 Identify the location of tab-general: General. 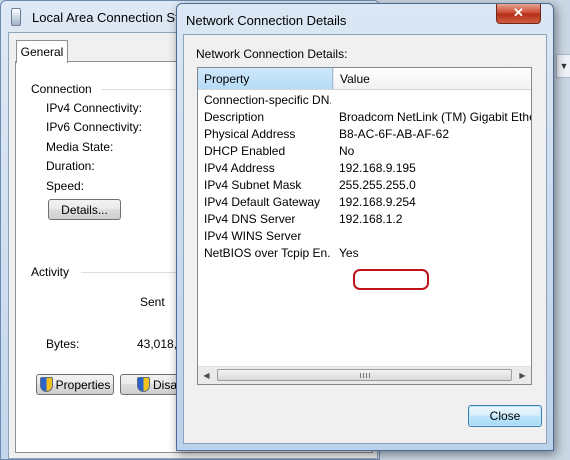
(42, 51).